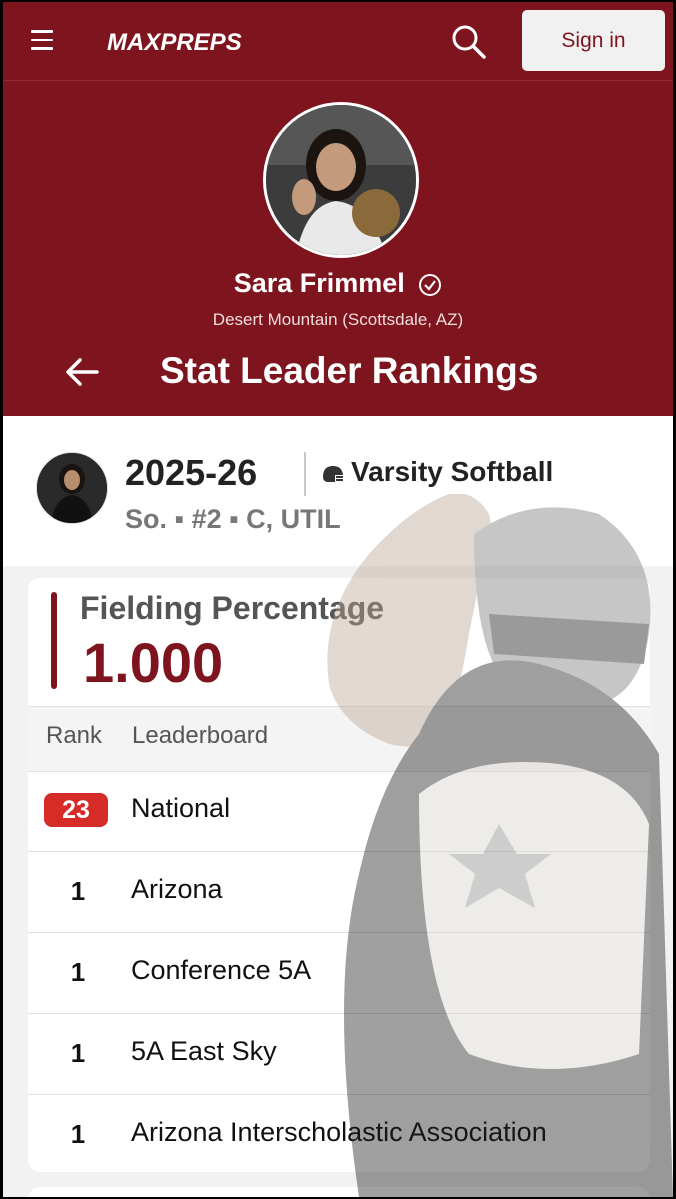 The width and height of the screenshot is (676, 1199). I want to click on table-row: 1 Conference 5A, so click(339, 973).